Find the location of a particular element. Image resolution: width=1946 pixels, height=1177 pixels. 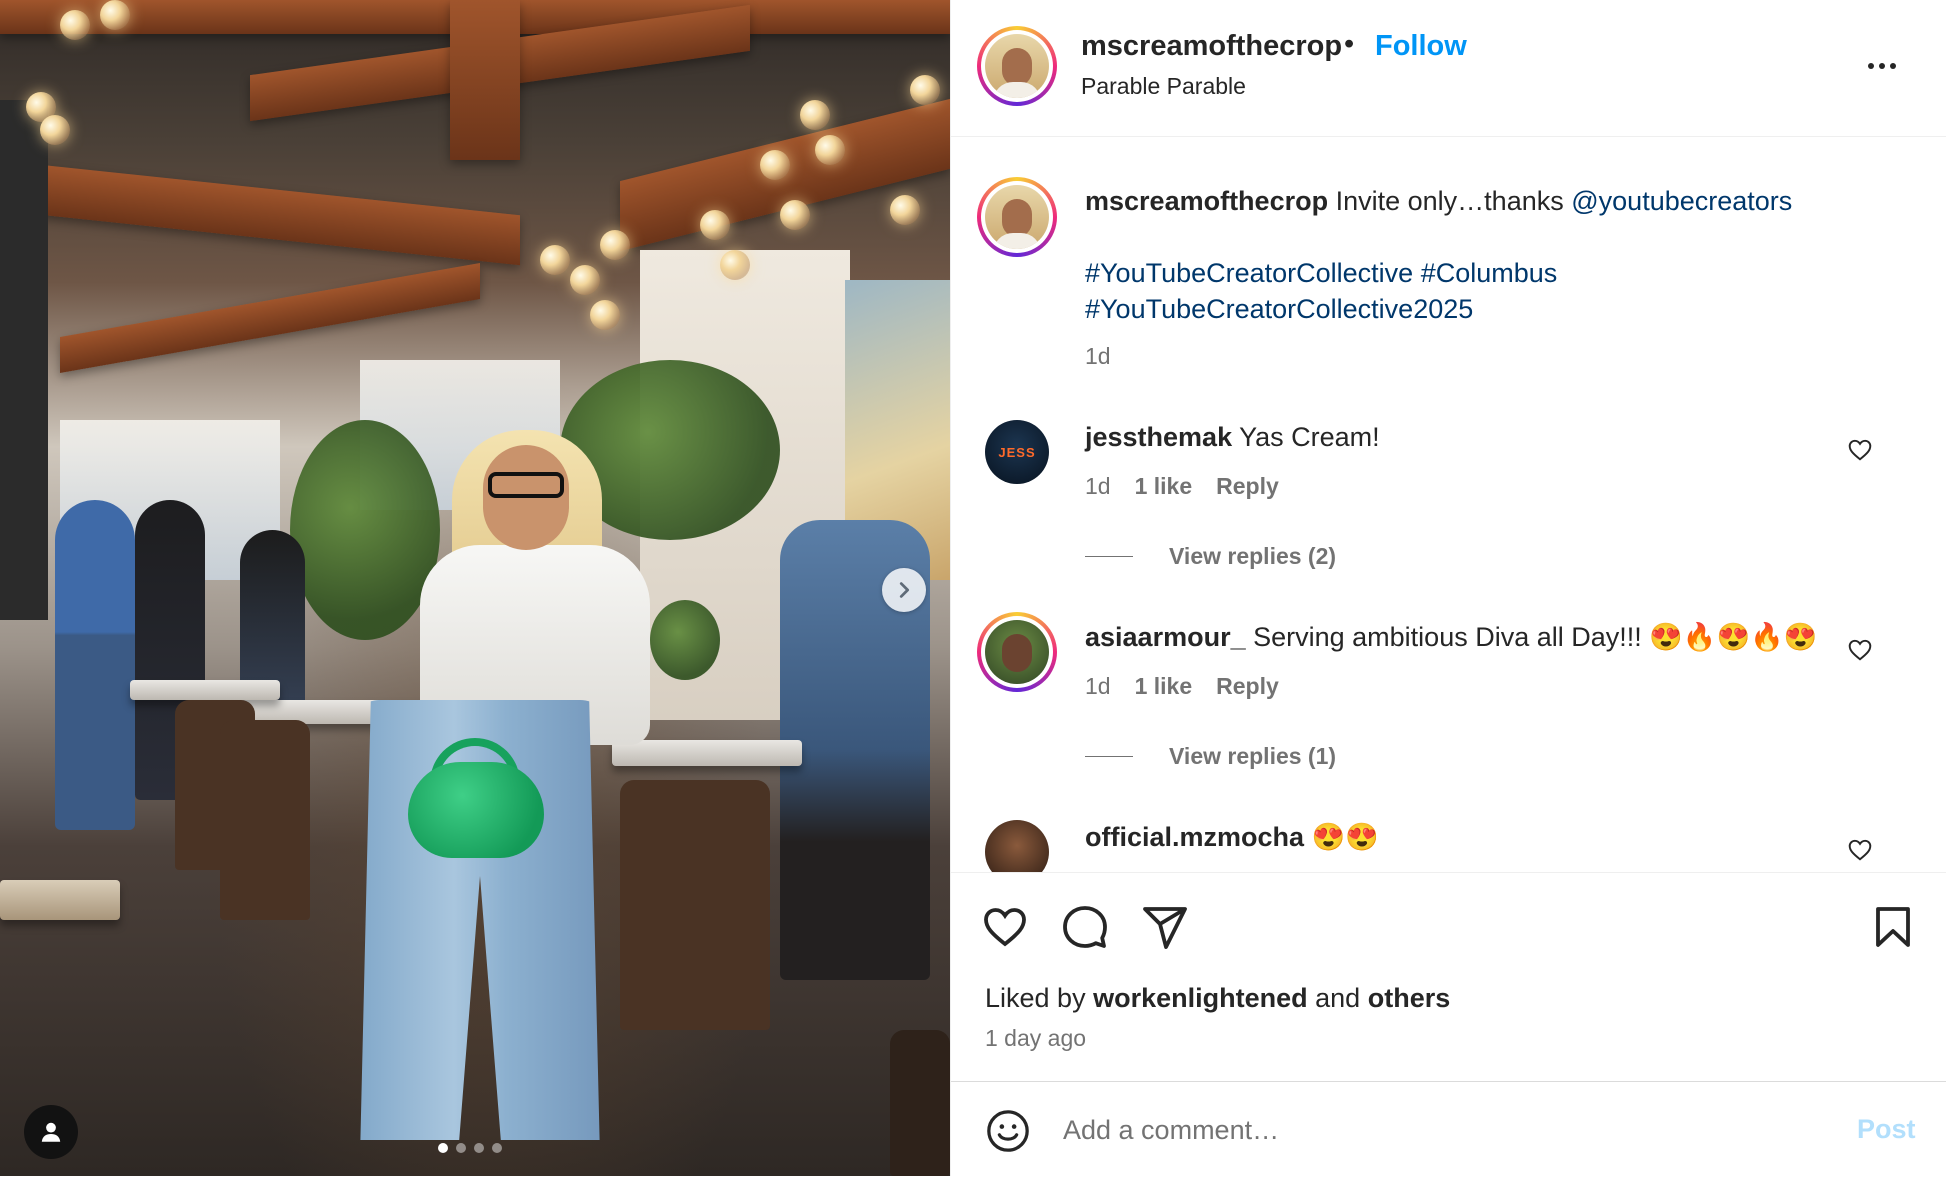

background-person is located at coordinates (95, 665).